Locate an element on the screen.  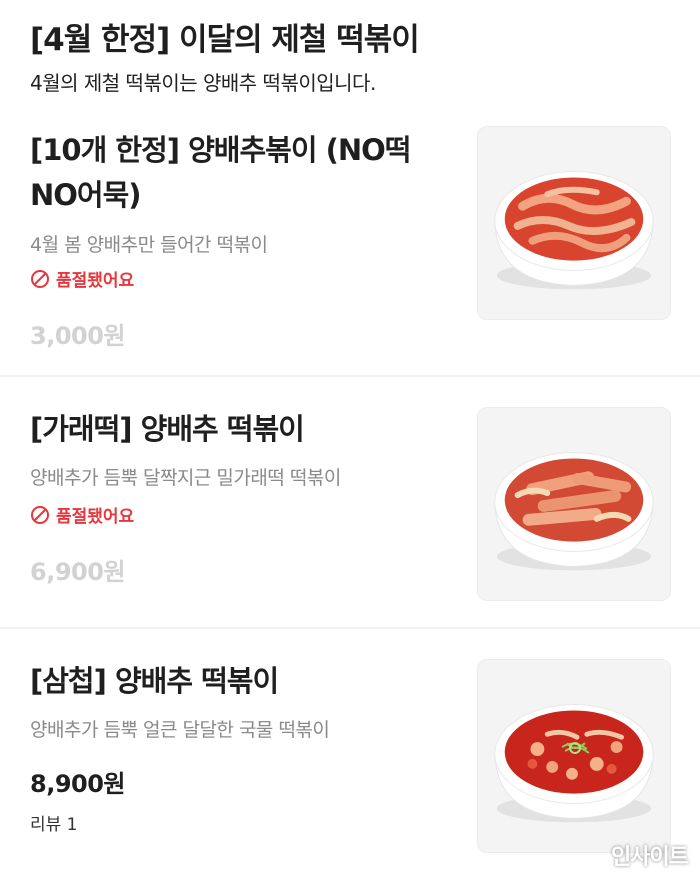
watermark: 인사이트 is located at coordinates (650, 857).